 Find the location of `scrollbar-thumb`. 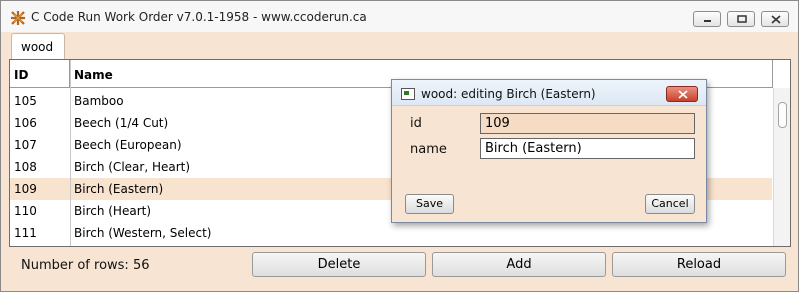

scrollbar-thumb is located at coordinates (782, 115).